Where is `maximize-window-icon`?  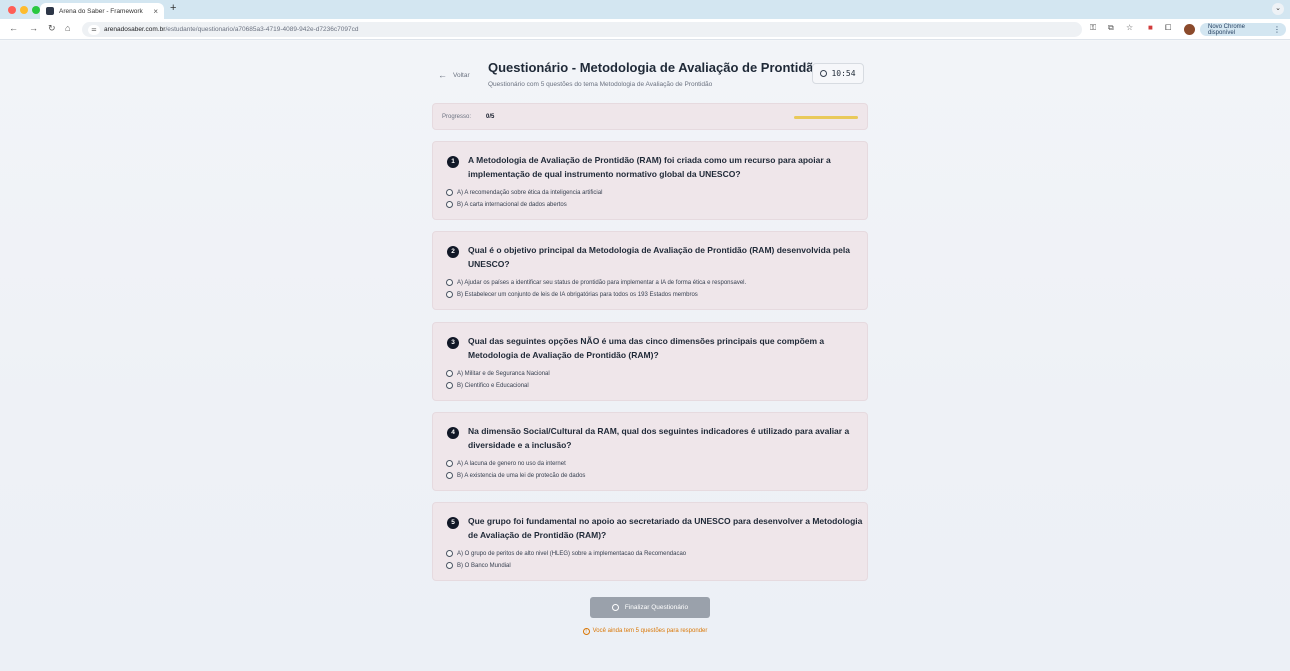 maximize-window-icon is located at coordinates (36, 10).